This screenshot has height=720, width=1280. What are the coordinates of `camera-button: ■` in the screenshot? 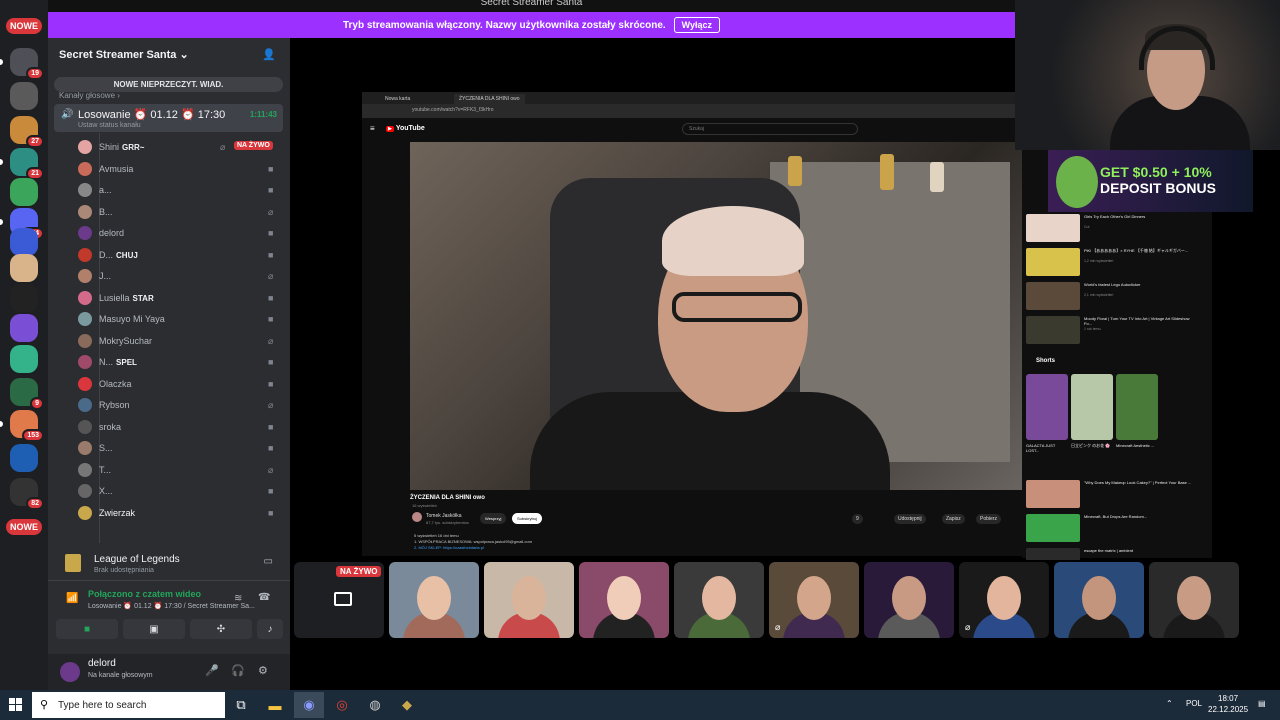 It's located at (87, 629).